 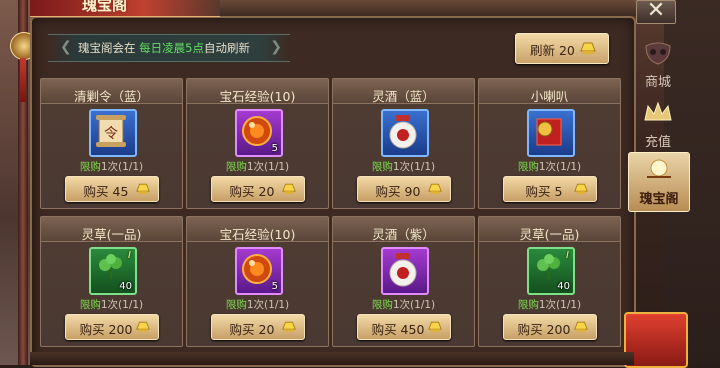 I want to click on refresh-notice: ❮ 瑰宝阁会在 每日凌晨5点自动刷新 ❯, so click(x=169, y=48).